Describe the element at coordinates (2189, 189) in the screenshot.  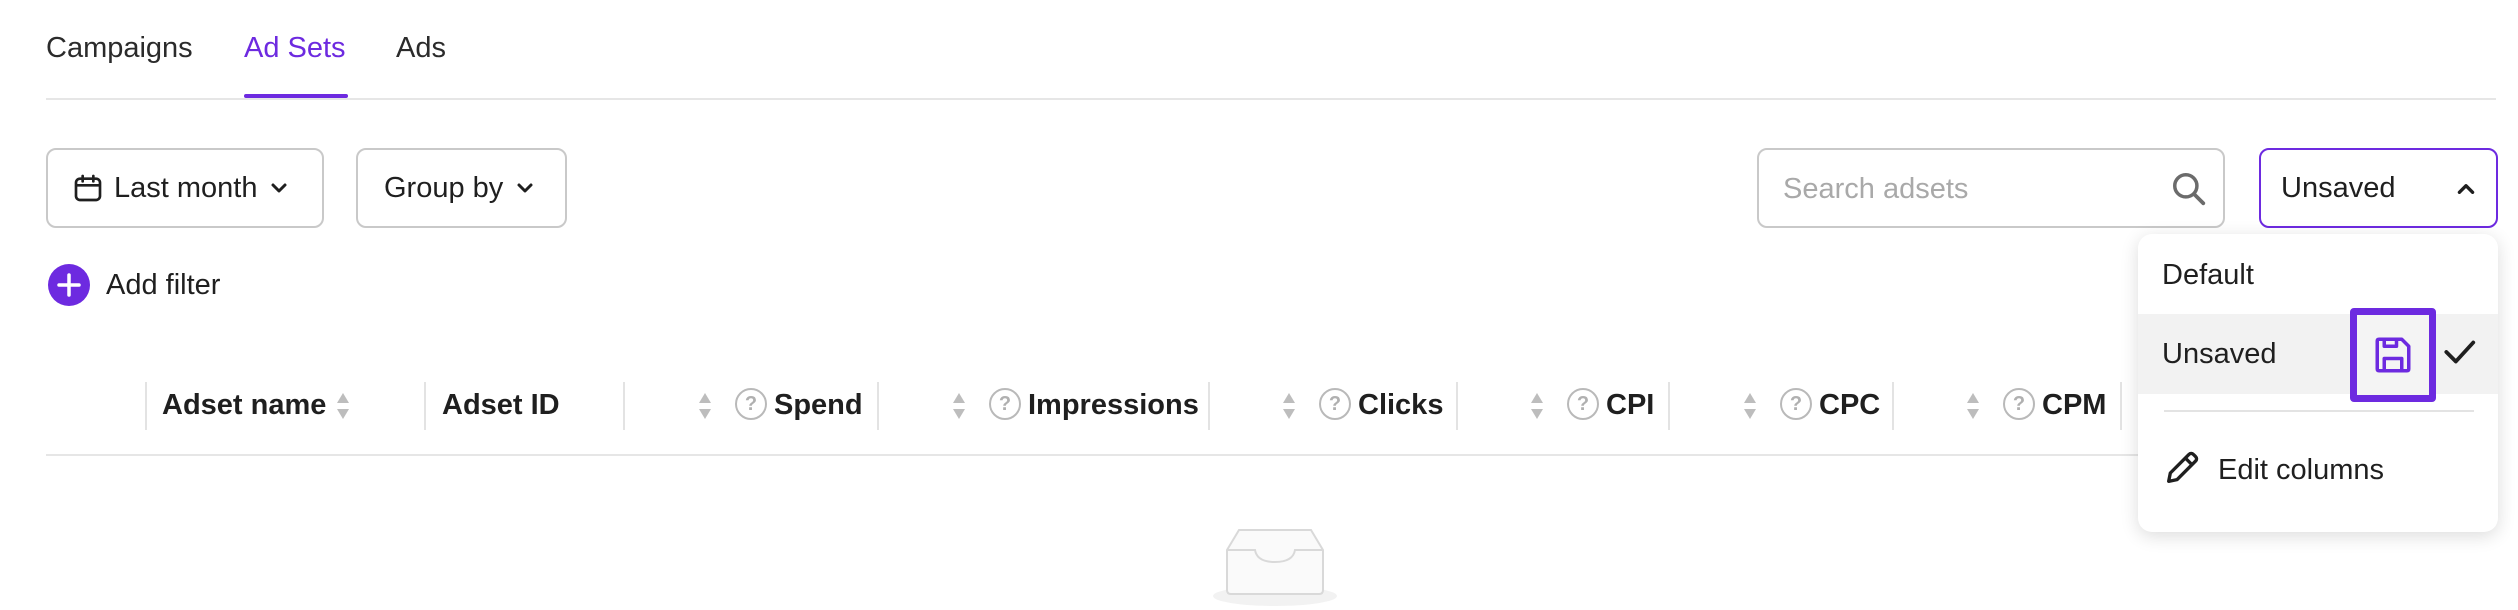
I see `search-icon` at that location.